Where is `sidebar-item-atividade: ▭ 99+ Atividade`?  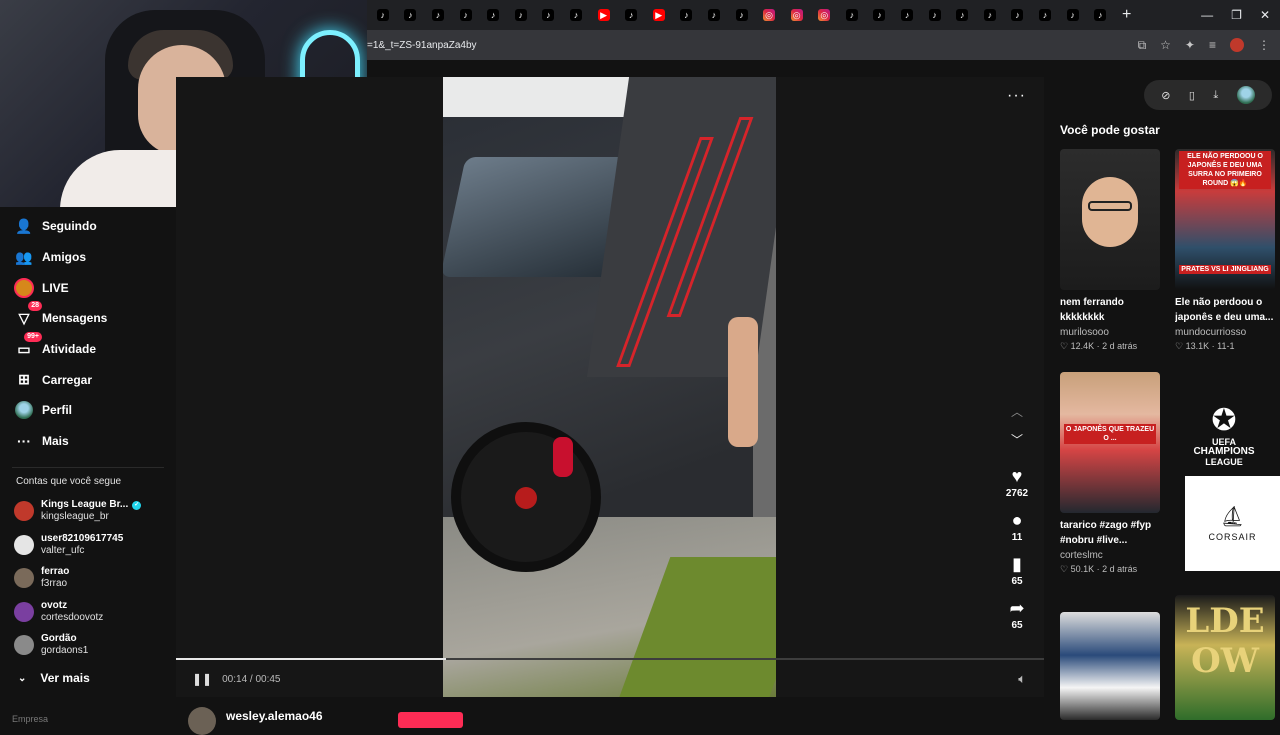 sidebar-item-atividade: ▭ 99+ Atividade is located at coordinates (88, 348).